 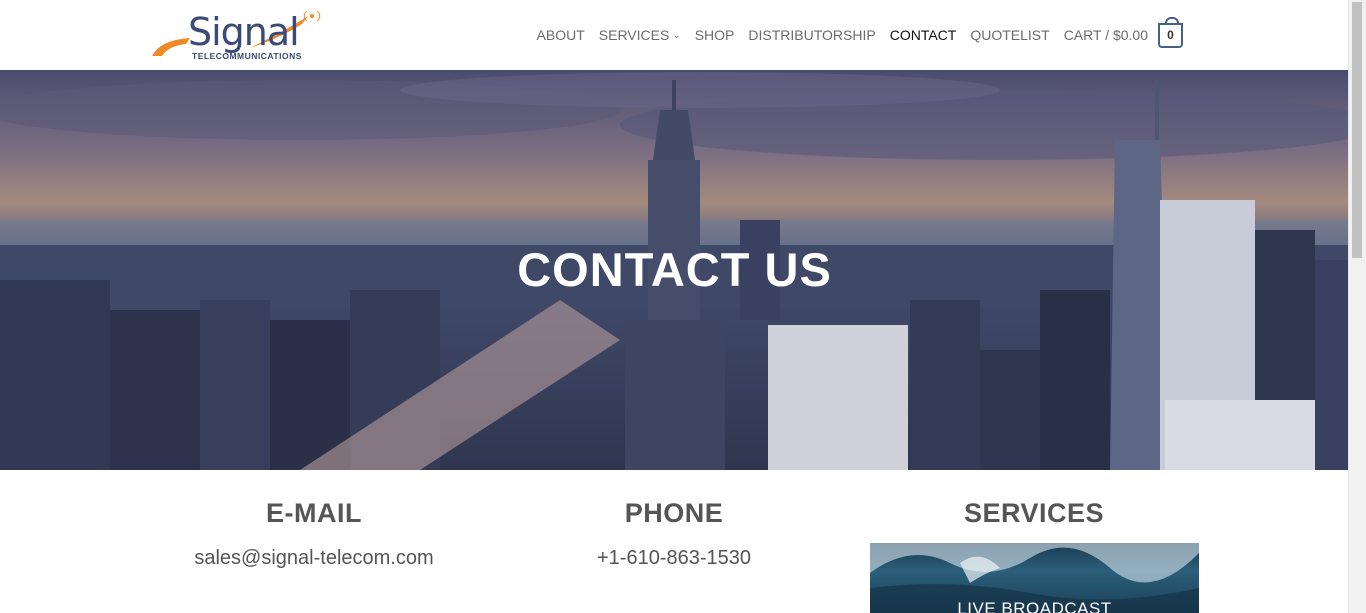 What do you see at coordinates (1009, 35) in the screenshot?
I see `nav-quotelist: QUOTELIST` at bounding box center [1009, 35].